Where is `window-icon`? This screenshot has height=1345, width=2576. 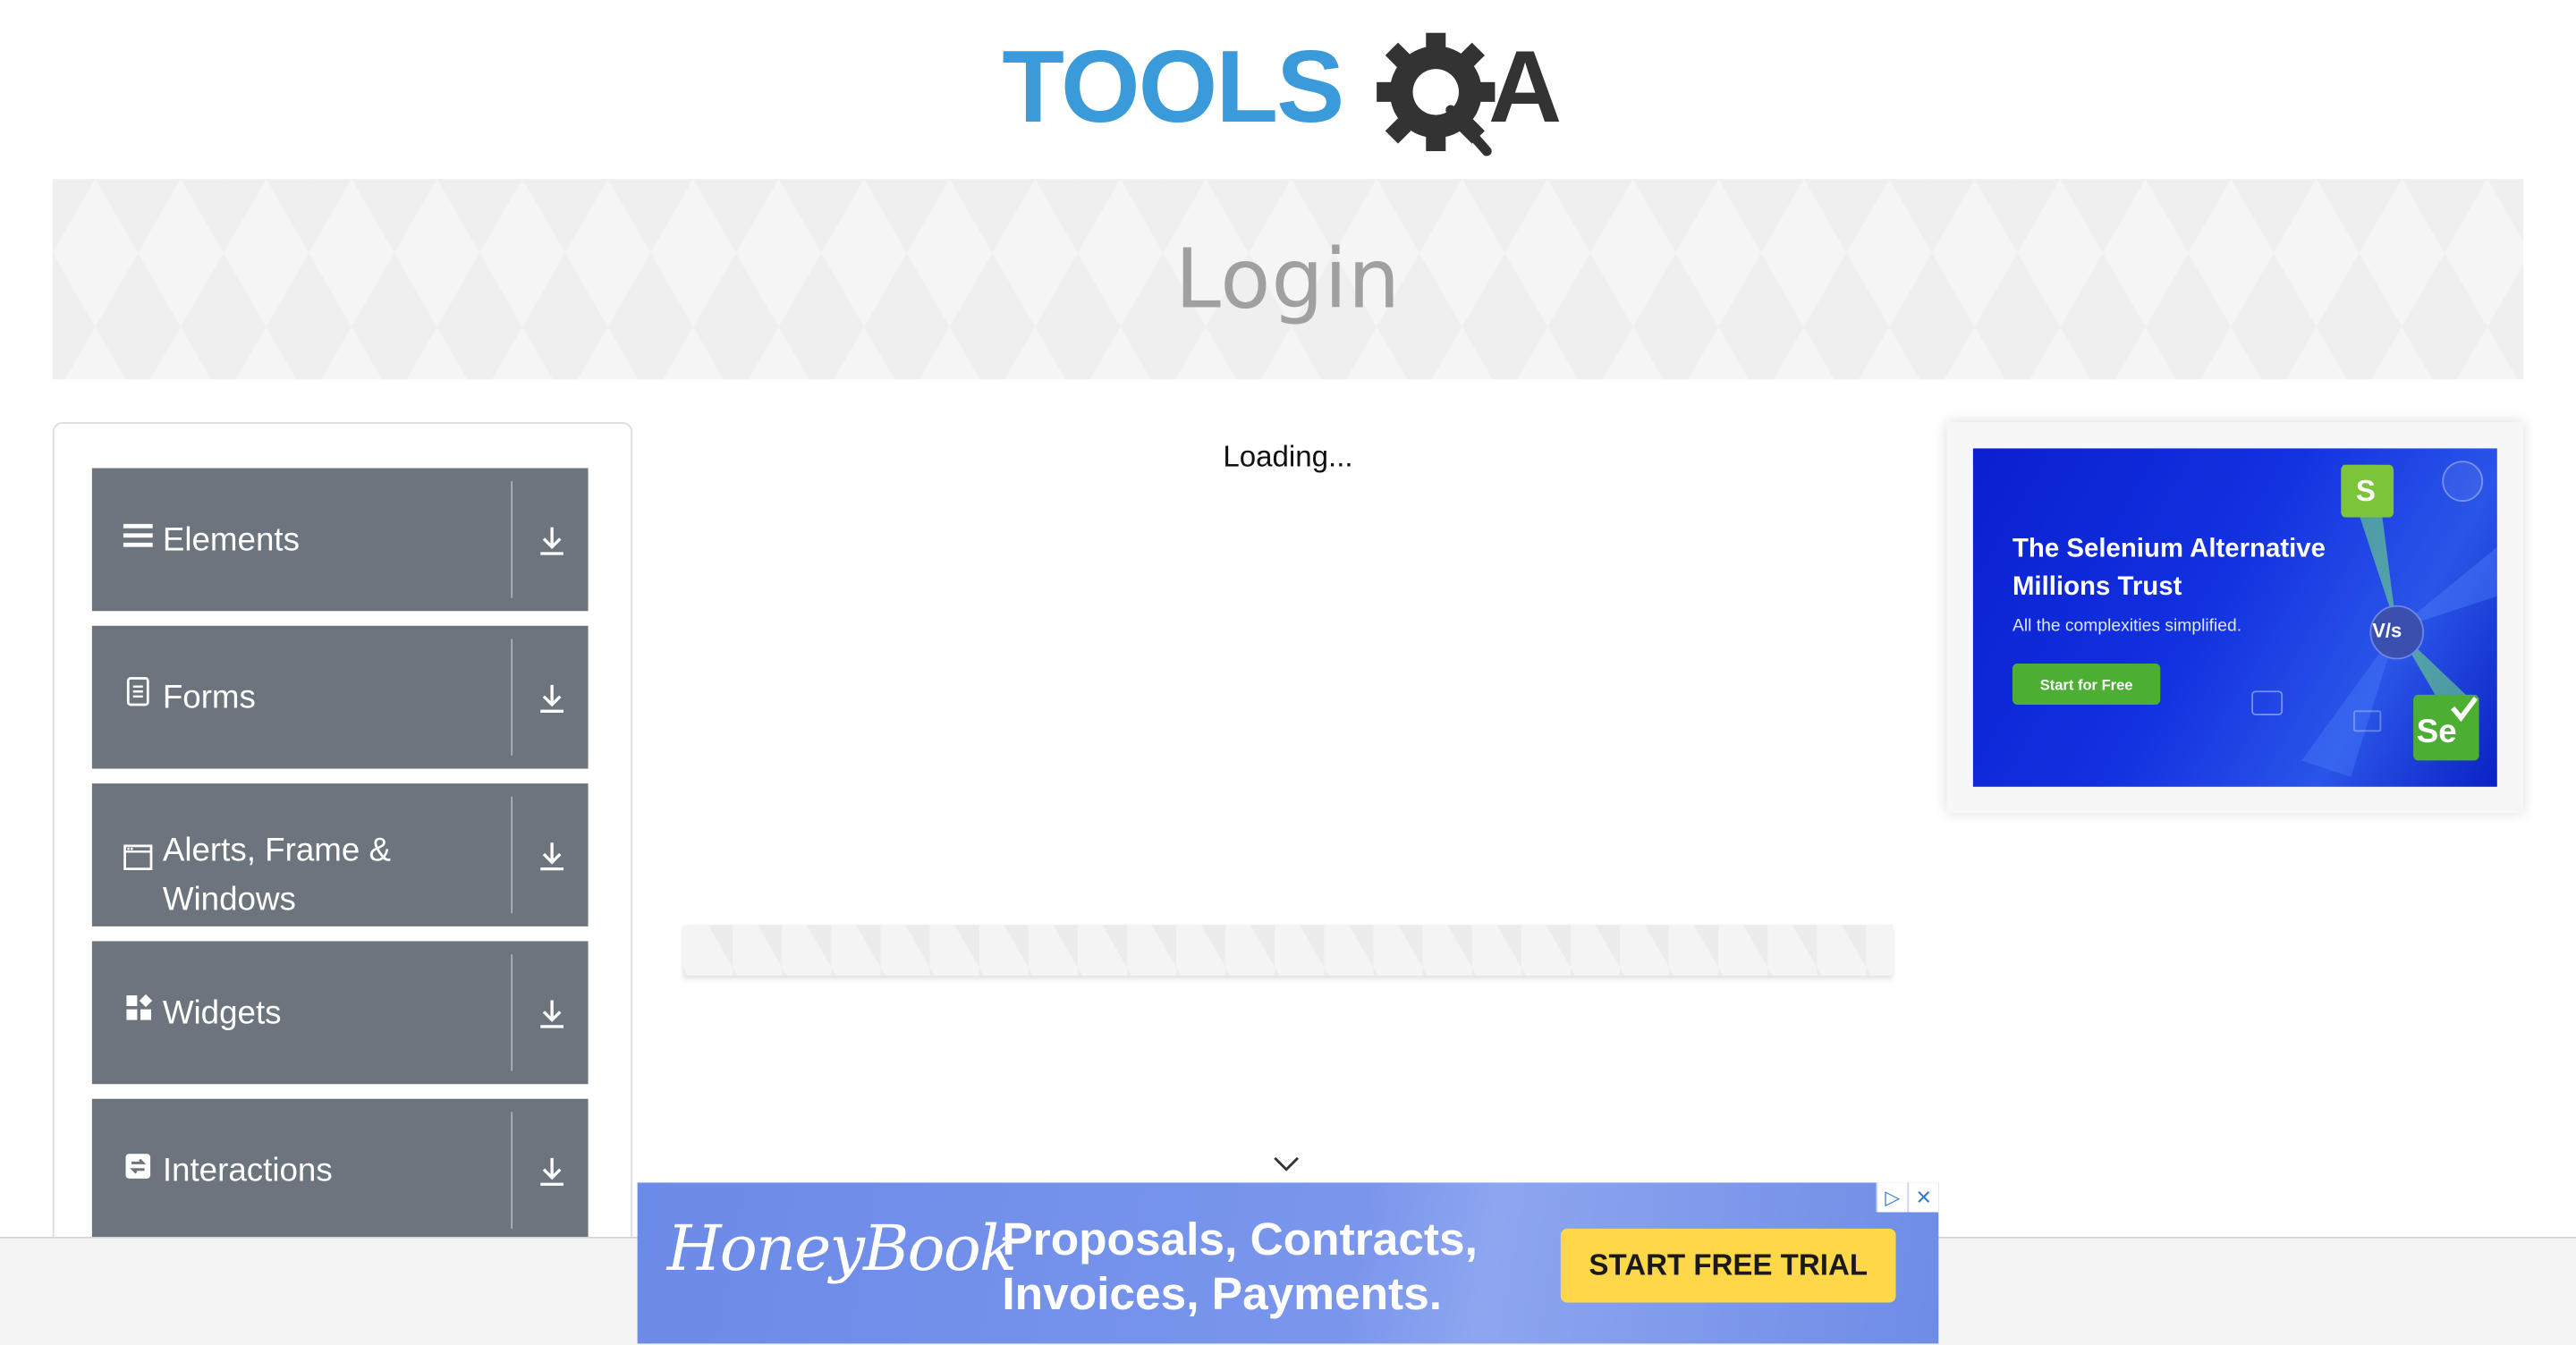
window-icon is located at coordinates (138, 862).